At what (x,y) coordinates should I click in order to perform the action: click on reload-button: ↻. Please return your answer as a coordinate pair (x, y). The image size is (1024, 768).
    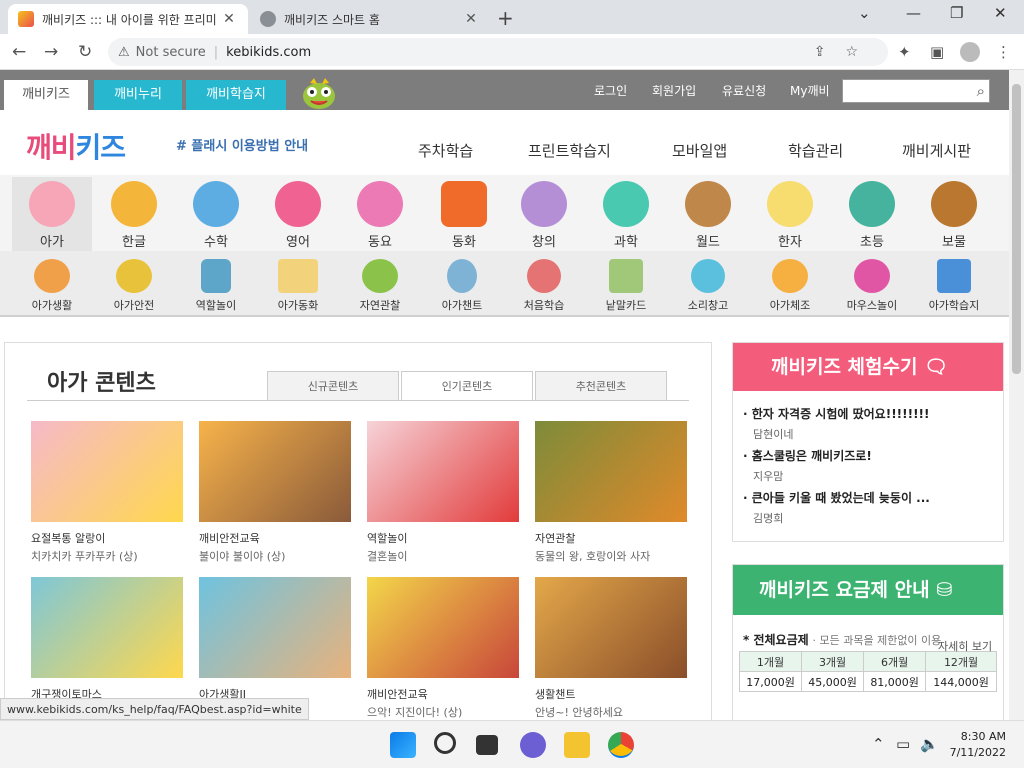
    Looking at the image, I should click on (85, 52).